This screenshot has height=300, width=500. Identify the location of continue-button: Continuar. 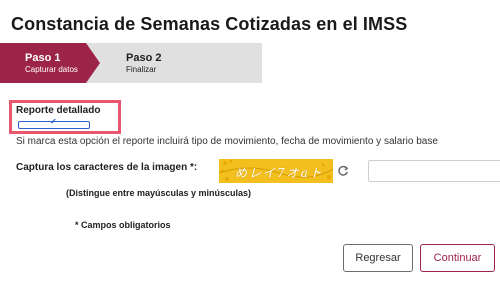
(457, 258).